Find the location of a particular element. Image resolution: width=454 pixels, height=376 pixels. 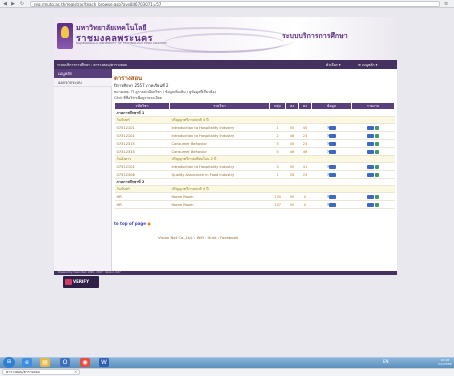

group-cell: 5 is located at coordinates (277, 151).